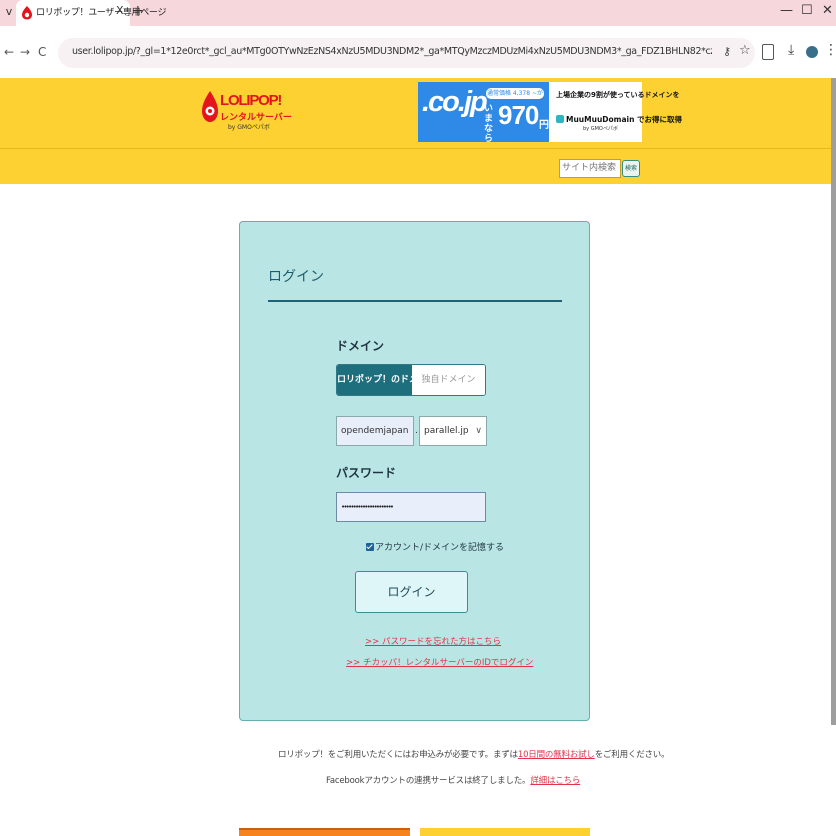  What do you see at coordinates (478, 431) in the screenshot?
I see `chevron-down-icon: ∨` at bounding box center [478, 431].